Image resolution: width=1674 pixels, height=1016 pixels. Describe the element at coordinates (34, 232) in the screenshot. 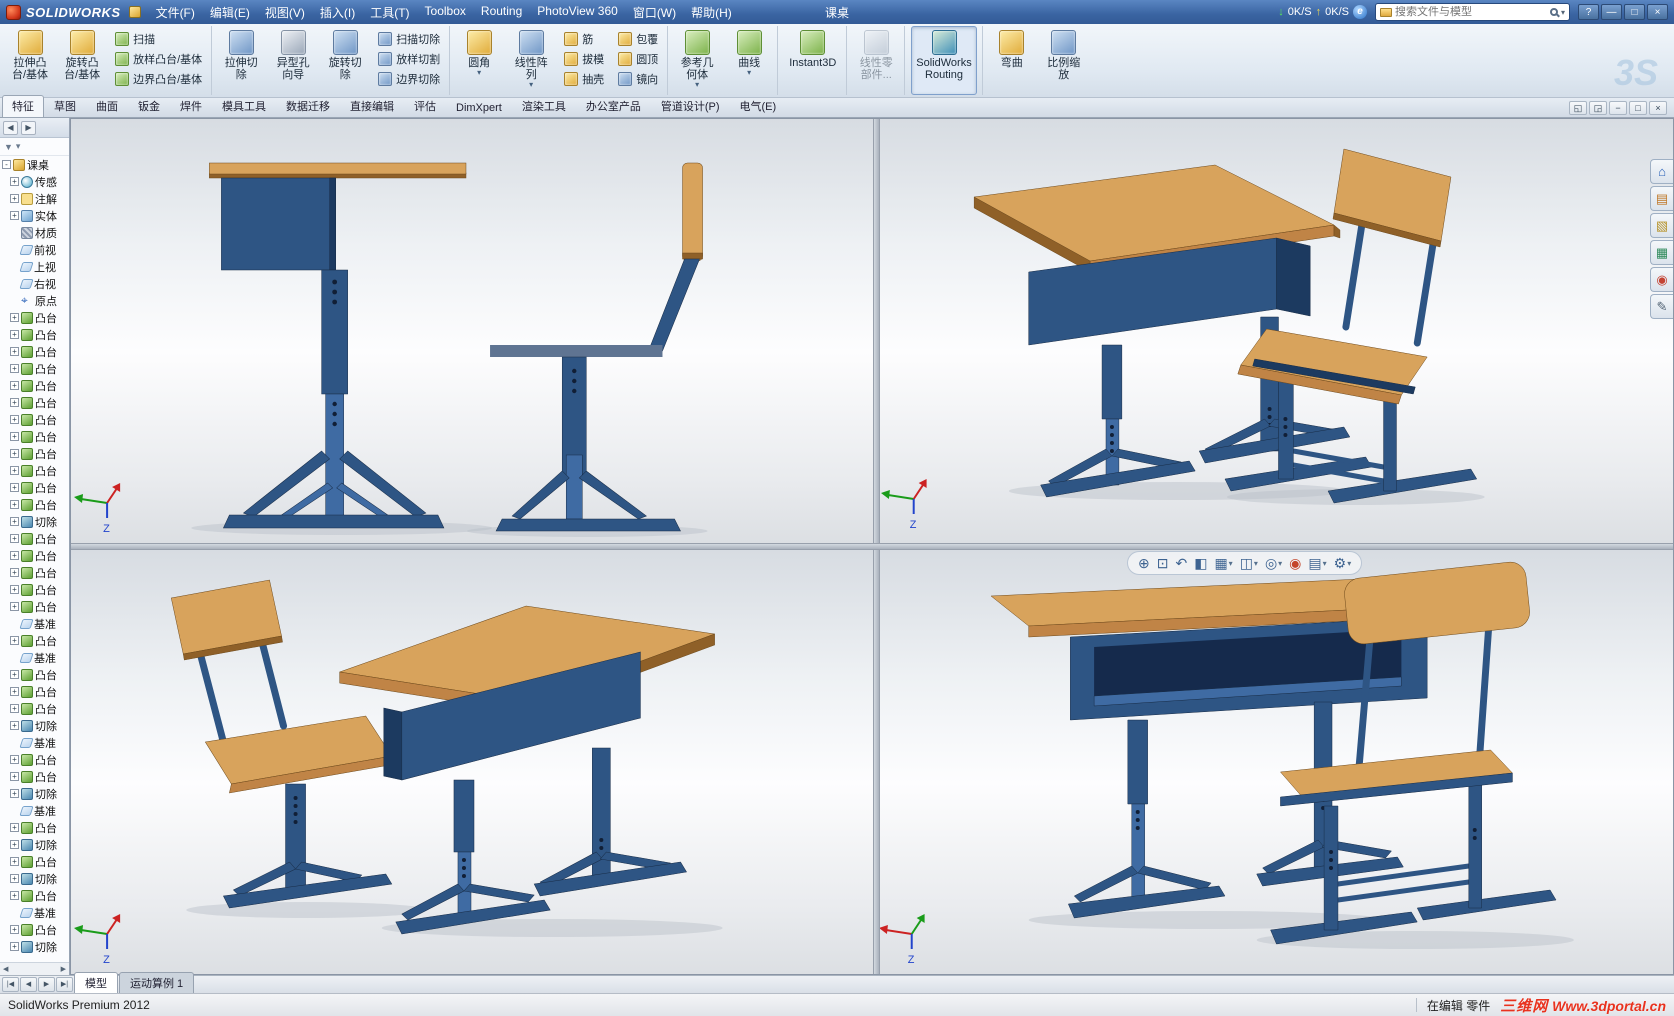

I see `feature-tree-item: 材质` at that location.